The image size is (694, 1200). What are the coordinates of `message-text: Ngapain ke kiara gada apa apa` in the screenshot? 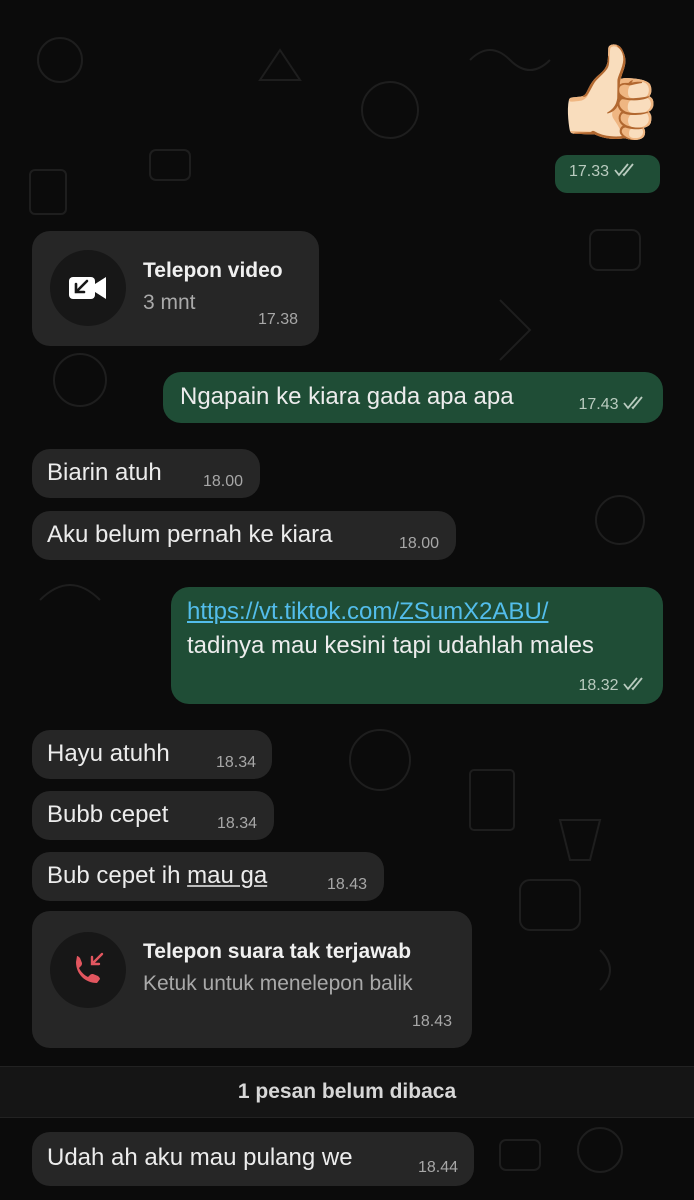 It's located at (347, 396).